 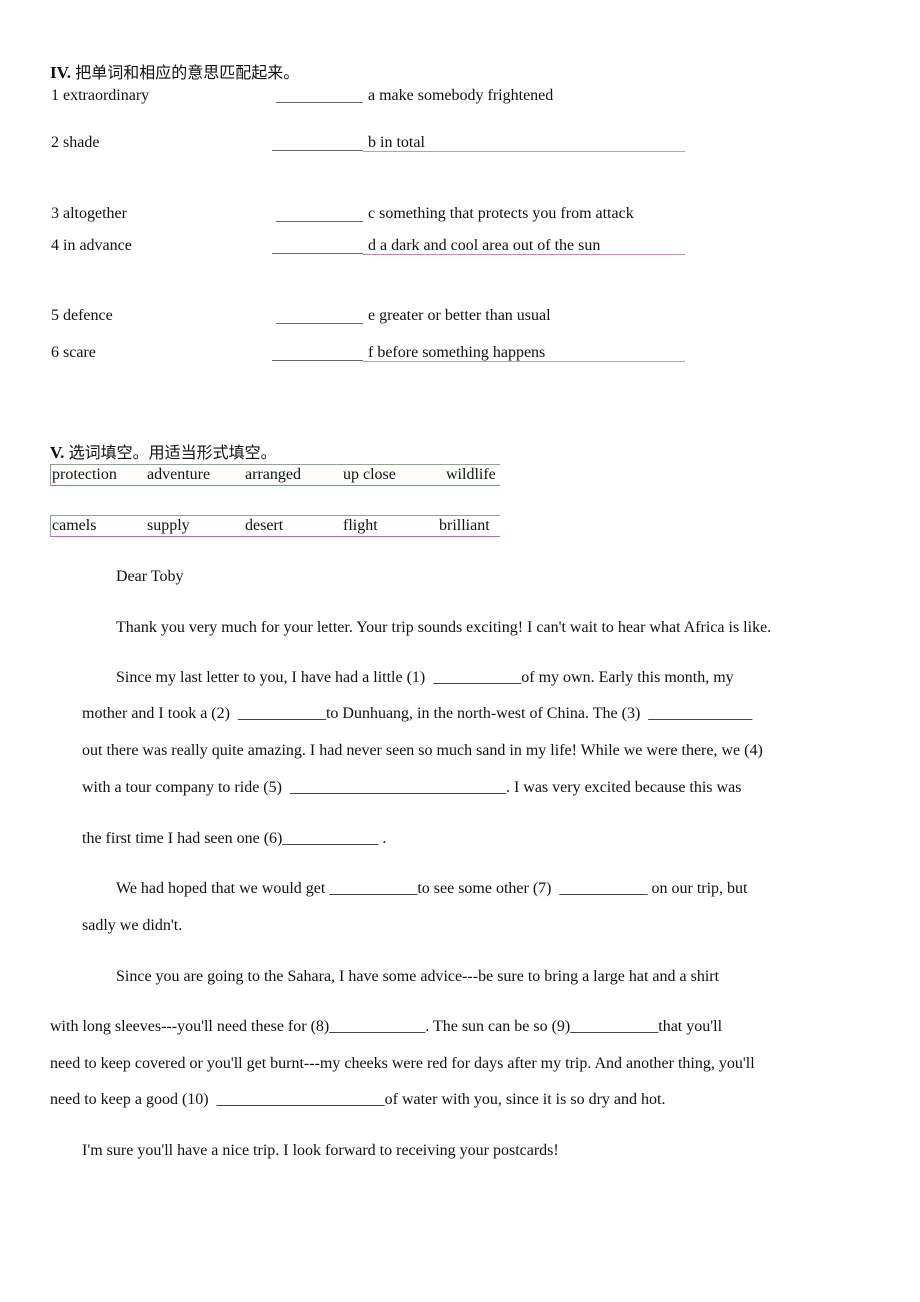 I want to click on word-option: arranged, so click(x=273, y=474).